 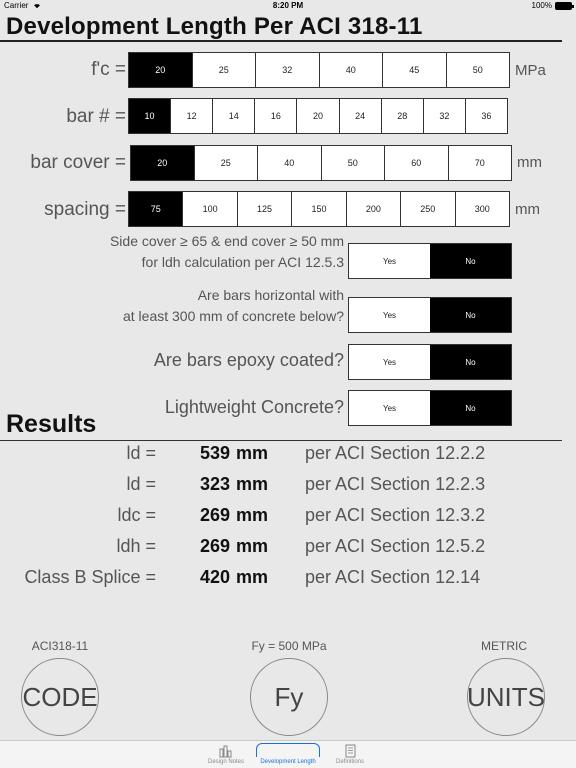 I want to click on horizontal-bars-toggle: Yes No, so click(x=430, y=315).